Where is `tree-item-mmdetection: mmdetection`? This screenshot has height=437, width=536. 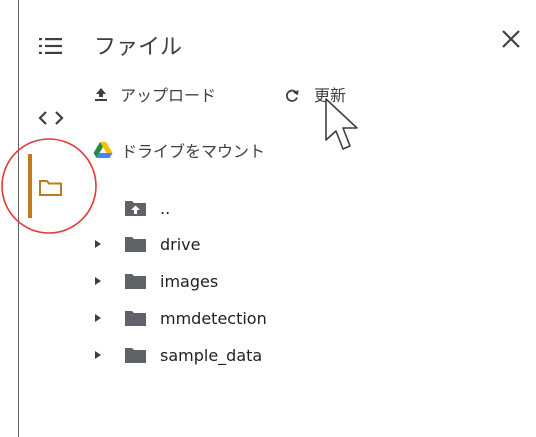
tree-item-mmdetection: mmdetection is located at coordinates (180, 318).